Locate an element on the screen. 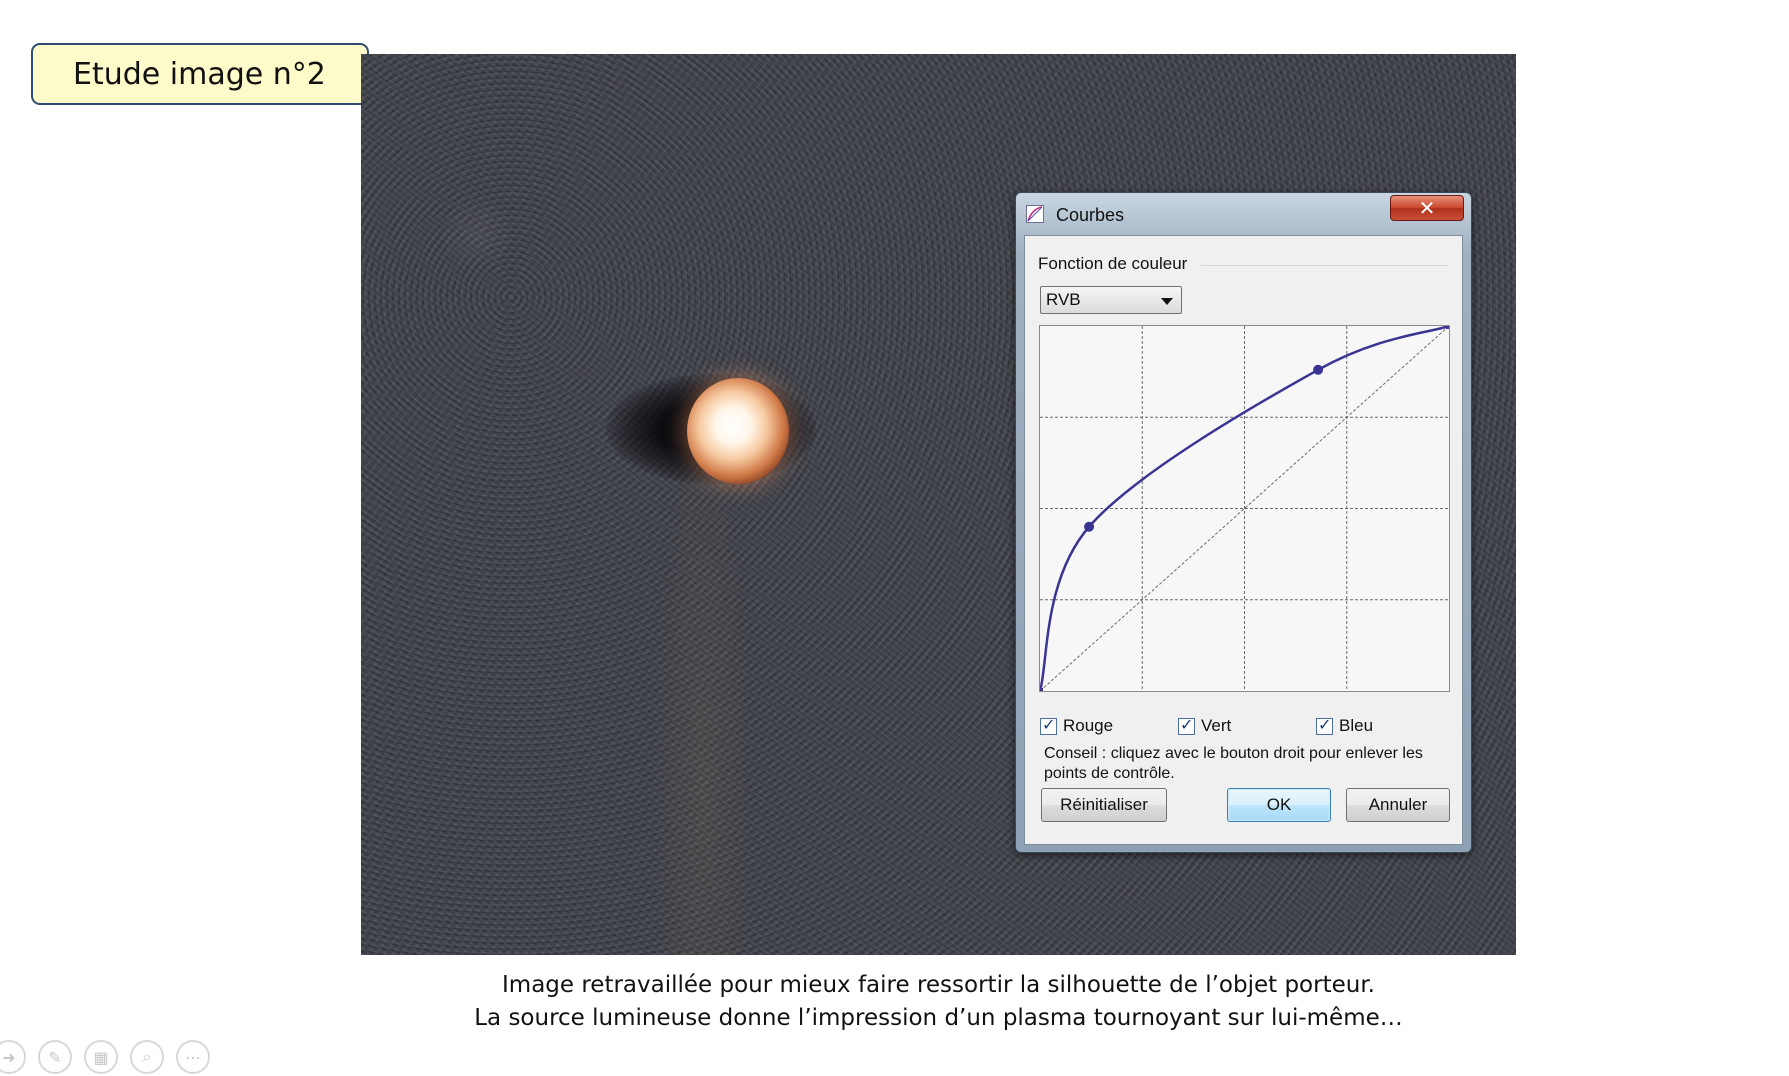 The height and width of the screenshot is (1076, 1789). checkbox-vert: Vert is located at coordinates (1205, 725).